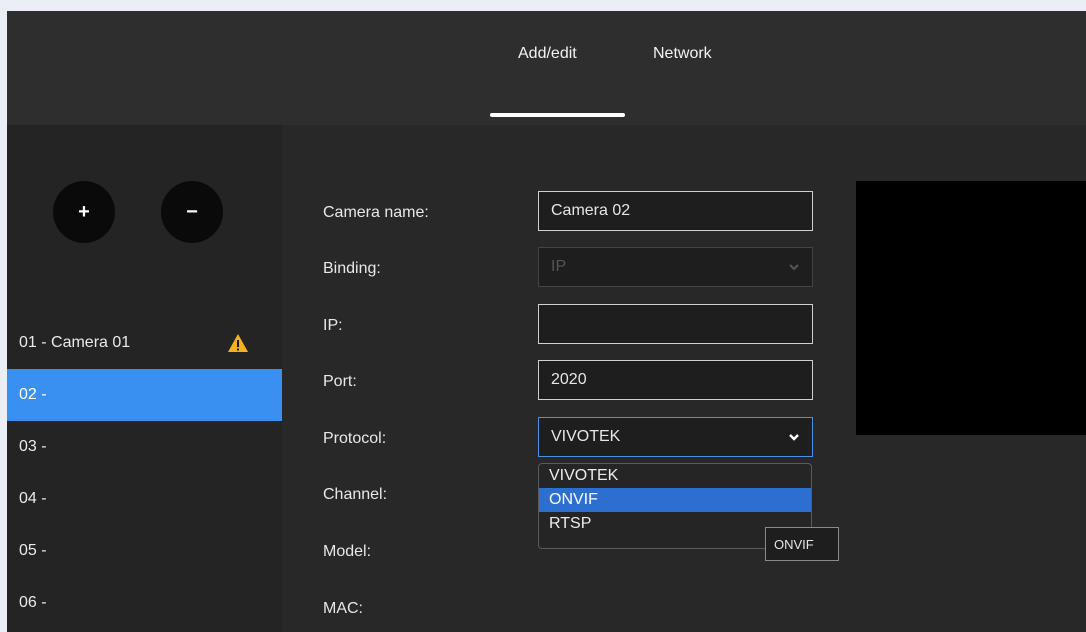 The width and height of the screenshot is (1086, 632). I want to click on camera-preview, so click(971, 308).